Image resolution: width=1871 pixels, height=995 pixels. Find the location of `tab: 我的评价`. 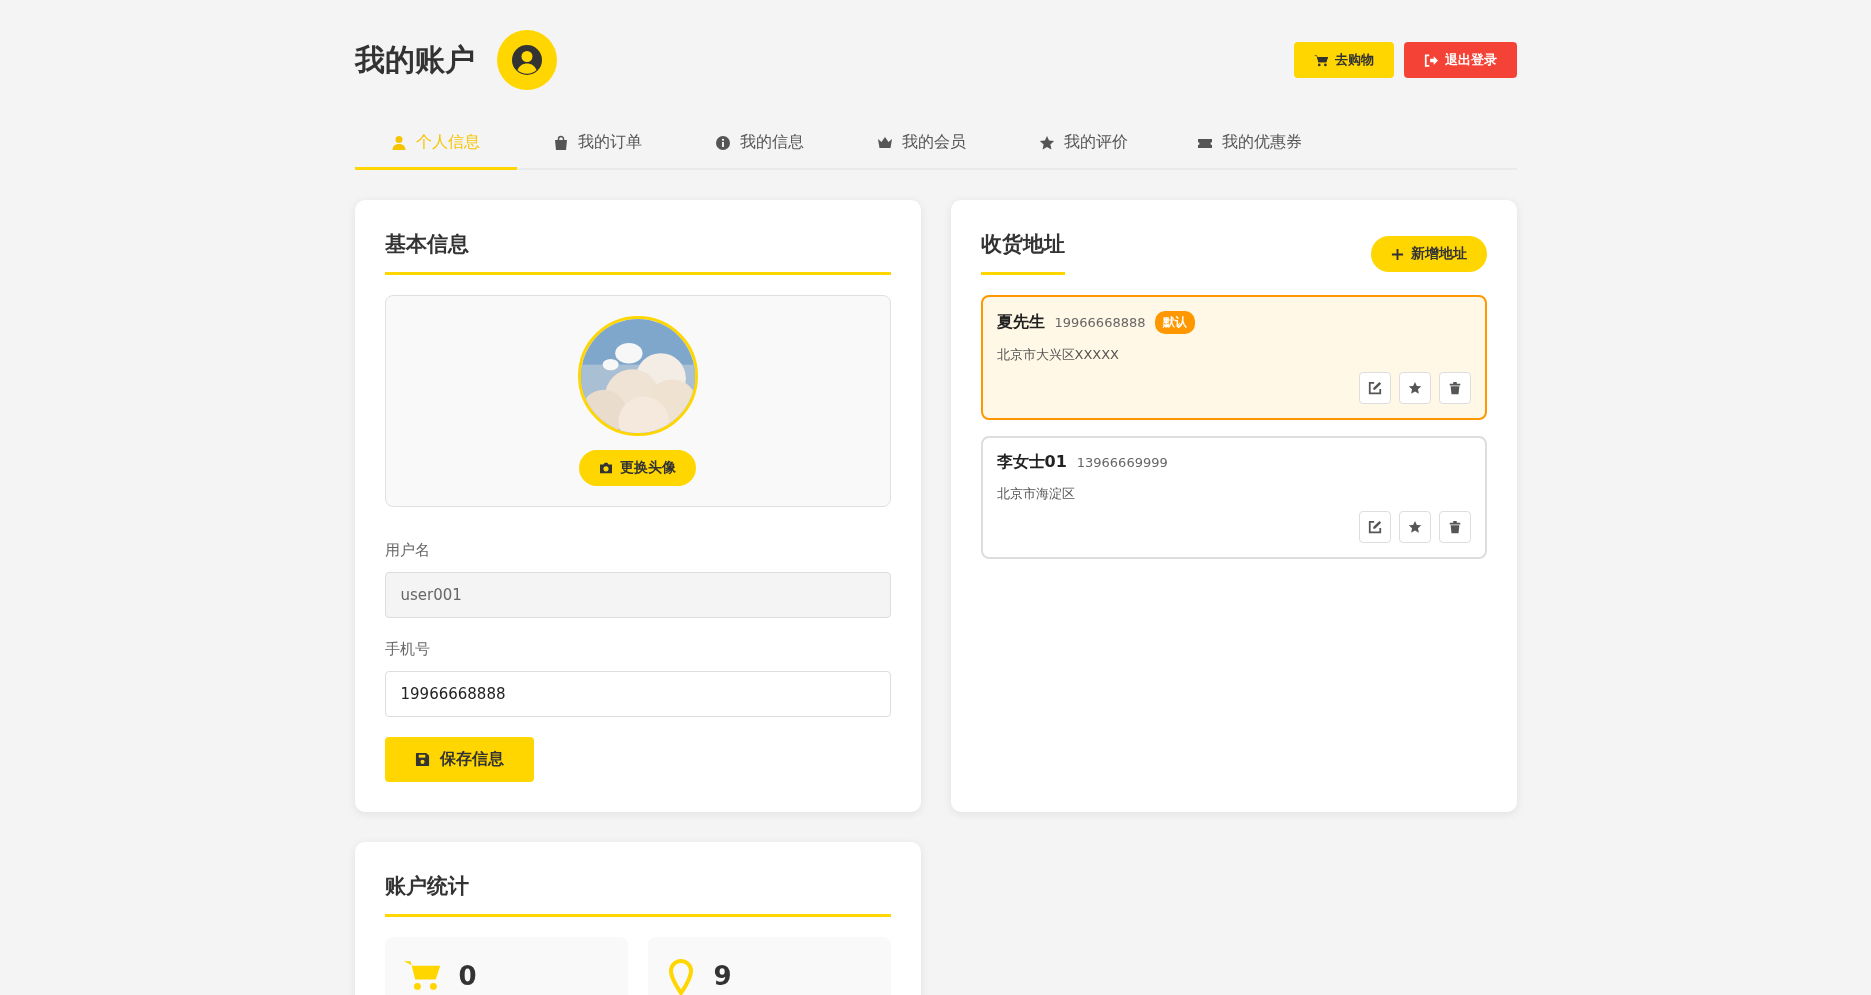

tab: 我的评价 is located at coordinates (1083, 144).